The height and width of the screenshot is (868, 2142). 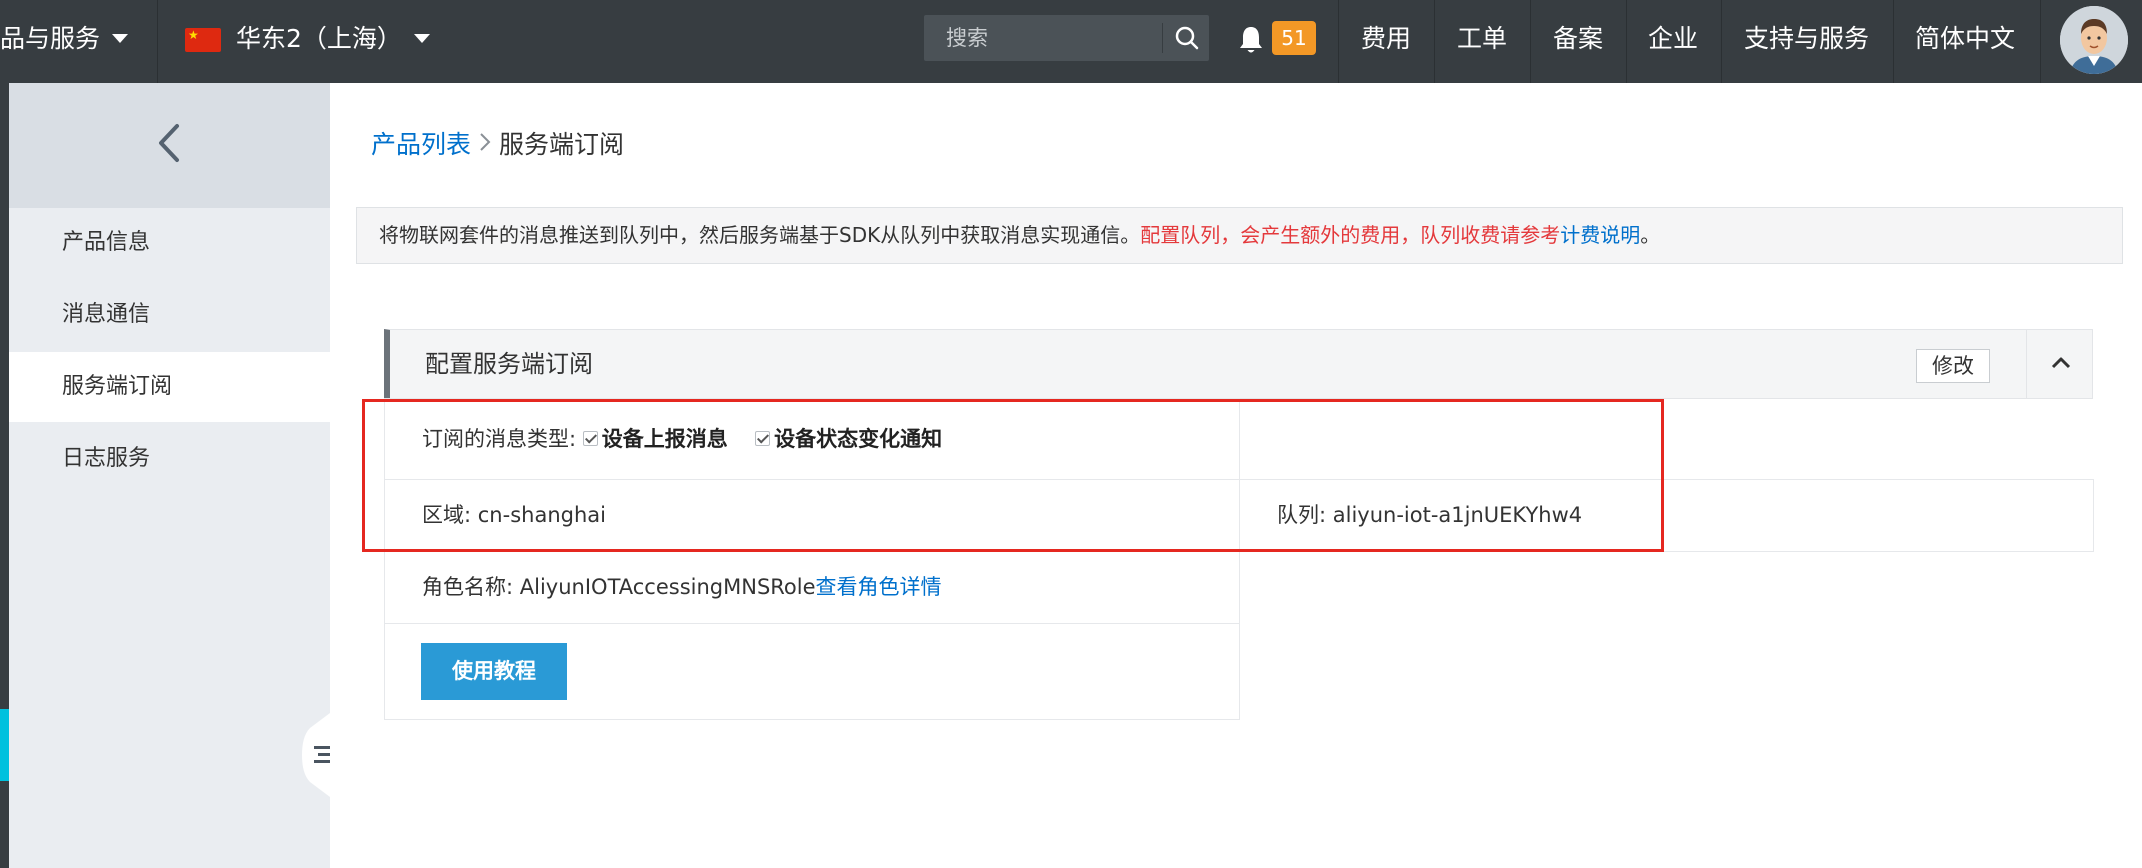 What do you see at coordinates (2026, 364) in the screenshot?
I see `header-divider` at bounding box center [2026, 364].